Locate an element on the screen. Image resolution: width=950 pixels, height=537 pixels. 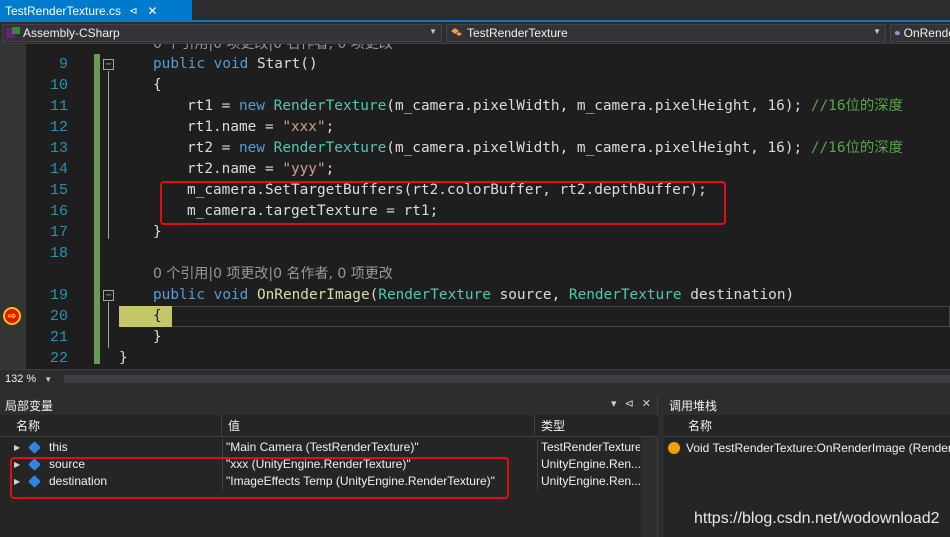
column-header-type: 类型 is located at coordinates (588, 426).